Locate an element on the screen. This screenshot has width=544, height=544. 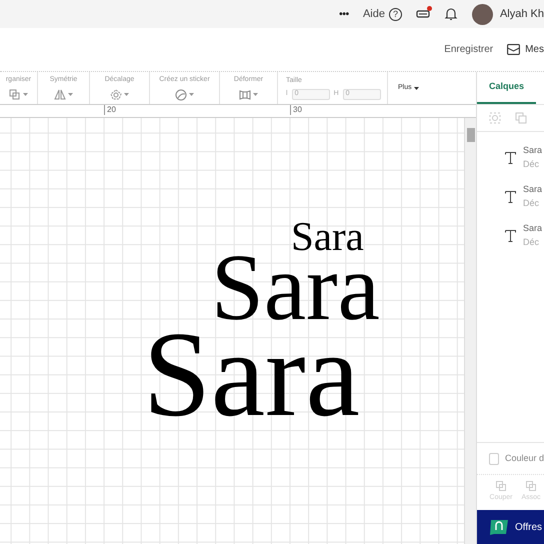
ruler-label: 20 is located at coordinates (110, 110).